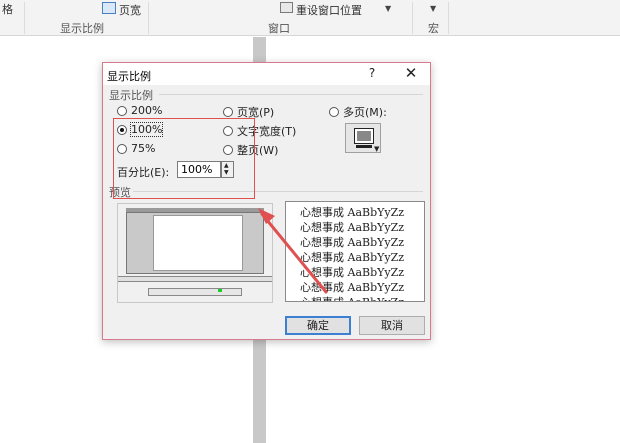 Image resolution: width=620 pixels, height=443 pixels. Describe the element at coordinates (334, 112) in the screenshot. I see `radio-multi-page-dot` at that location.